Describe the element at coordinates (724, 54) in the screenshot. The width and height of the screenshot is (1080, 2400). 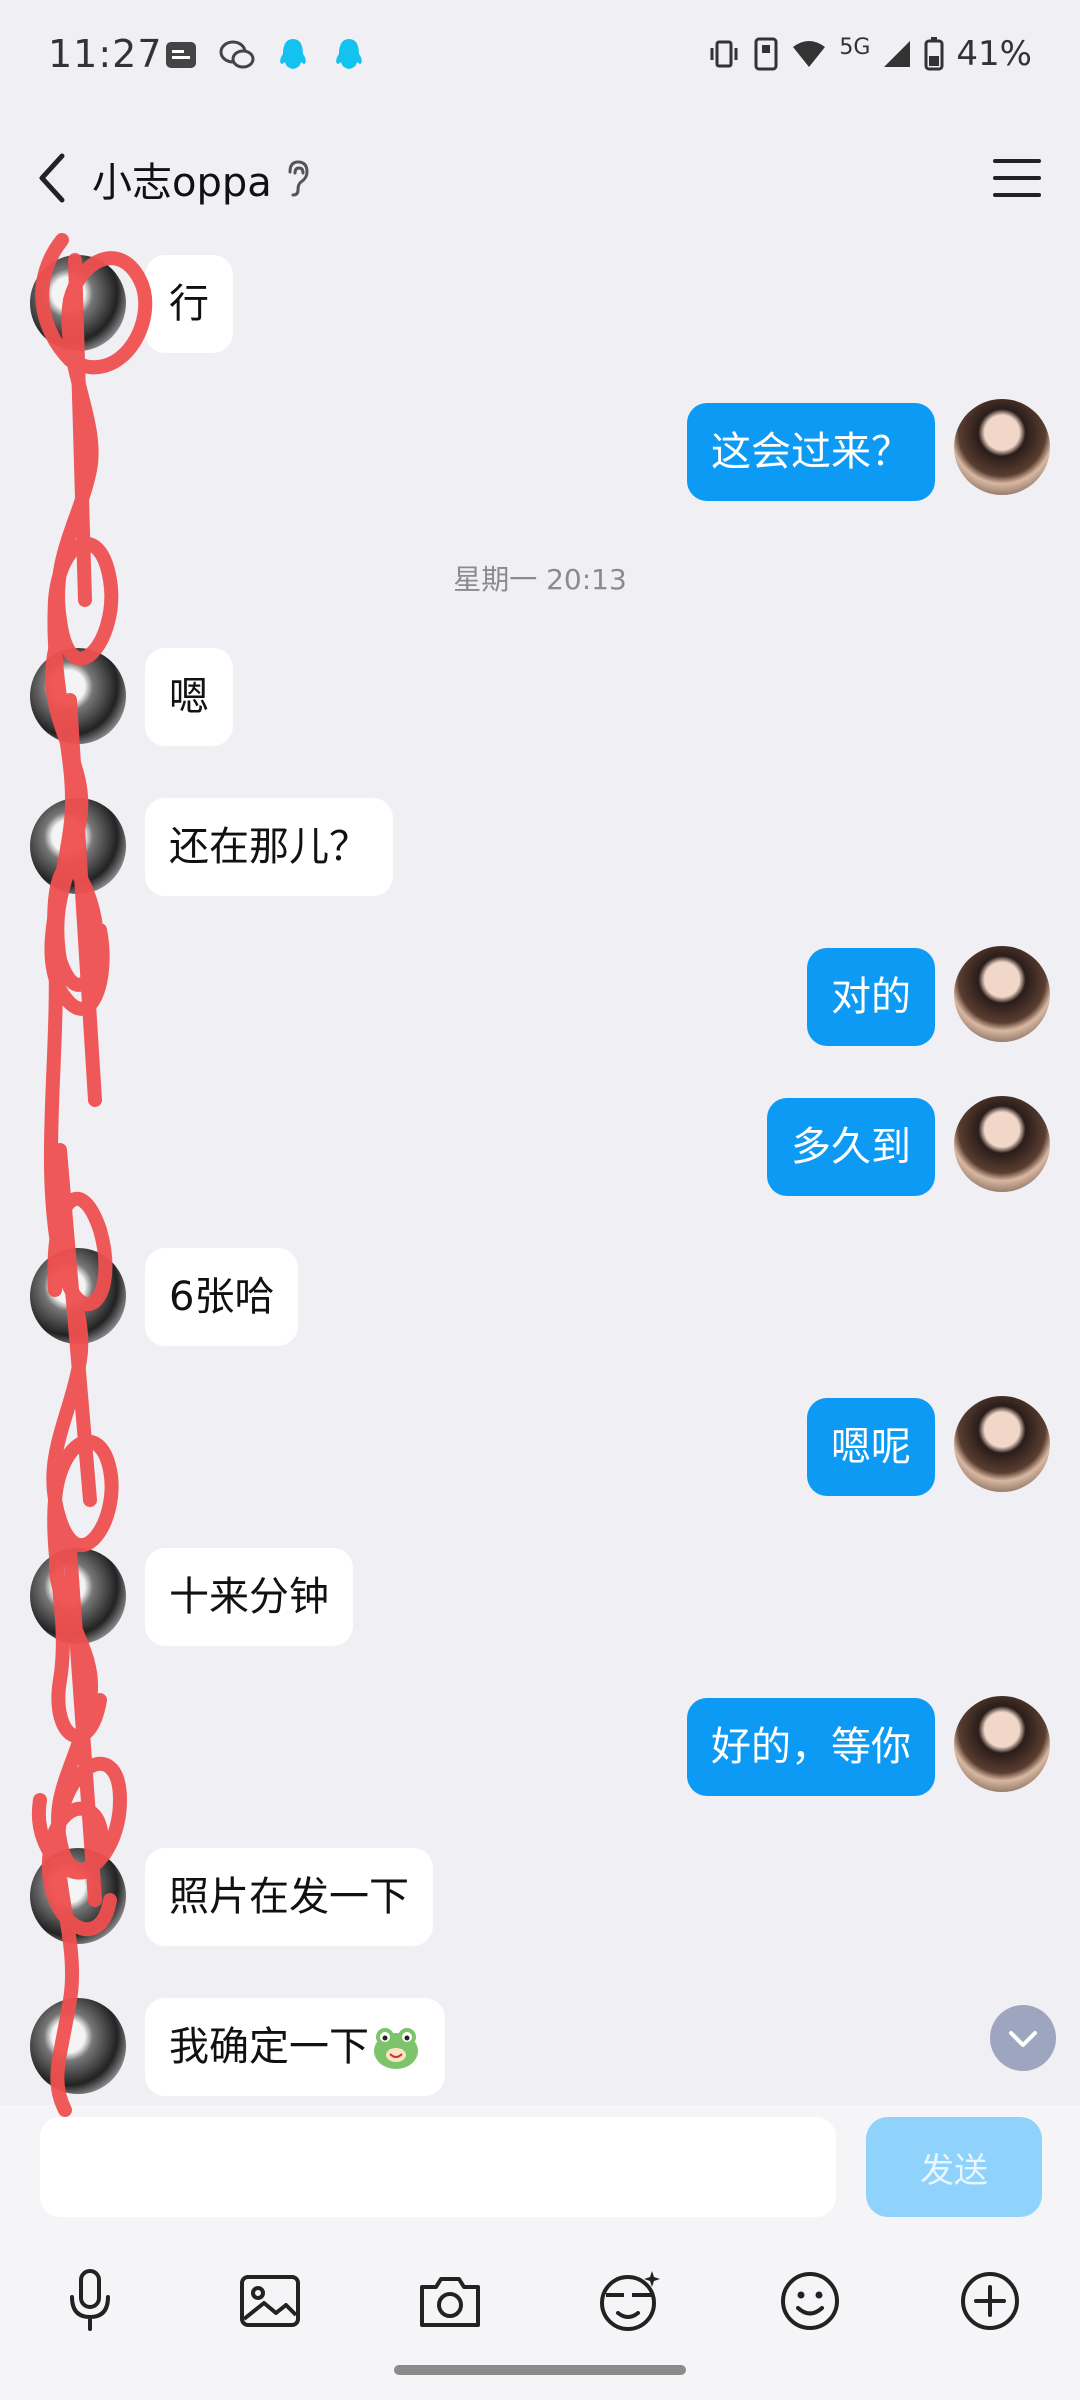
I see `vibrate-icon` at that location.